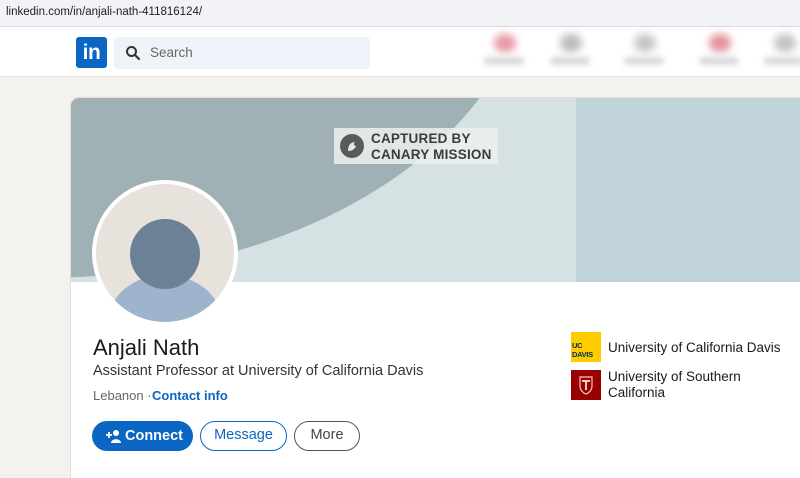  I want to click on contact-info-link: Contact info, so click(190, 395).